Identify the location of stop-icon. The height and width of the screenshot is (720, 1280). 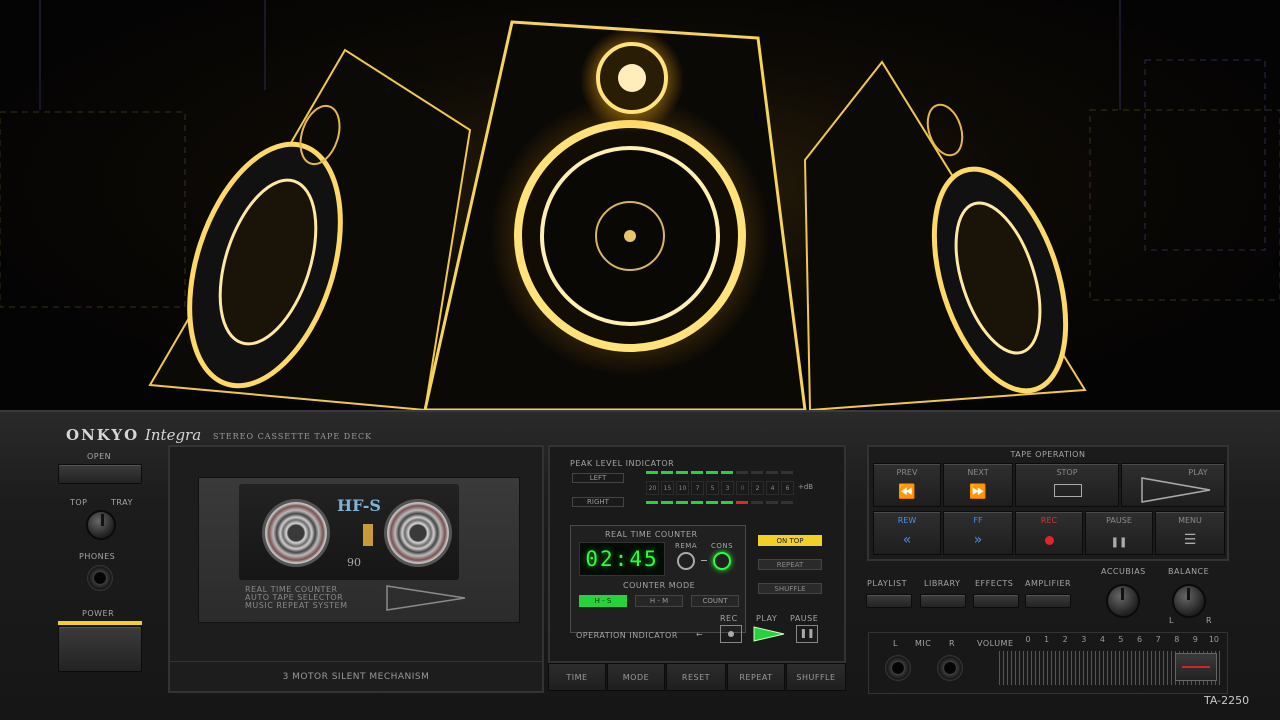
(1068, 490).